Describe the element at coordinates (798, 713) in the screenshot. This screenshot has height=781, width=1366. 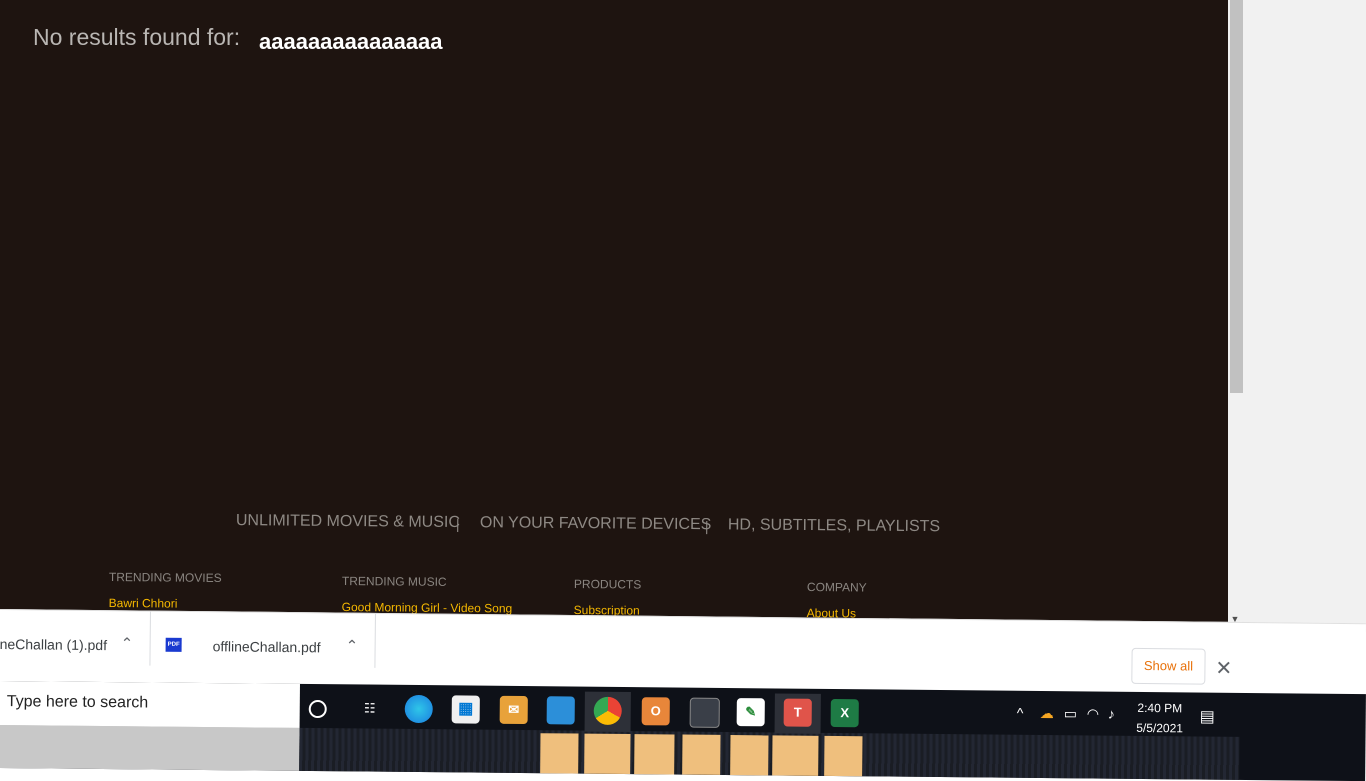
I see `teams-icon: T` at that location.